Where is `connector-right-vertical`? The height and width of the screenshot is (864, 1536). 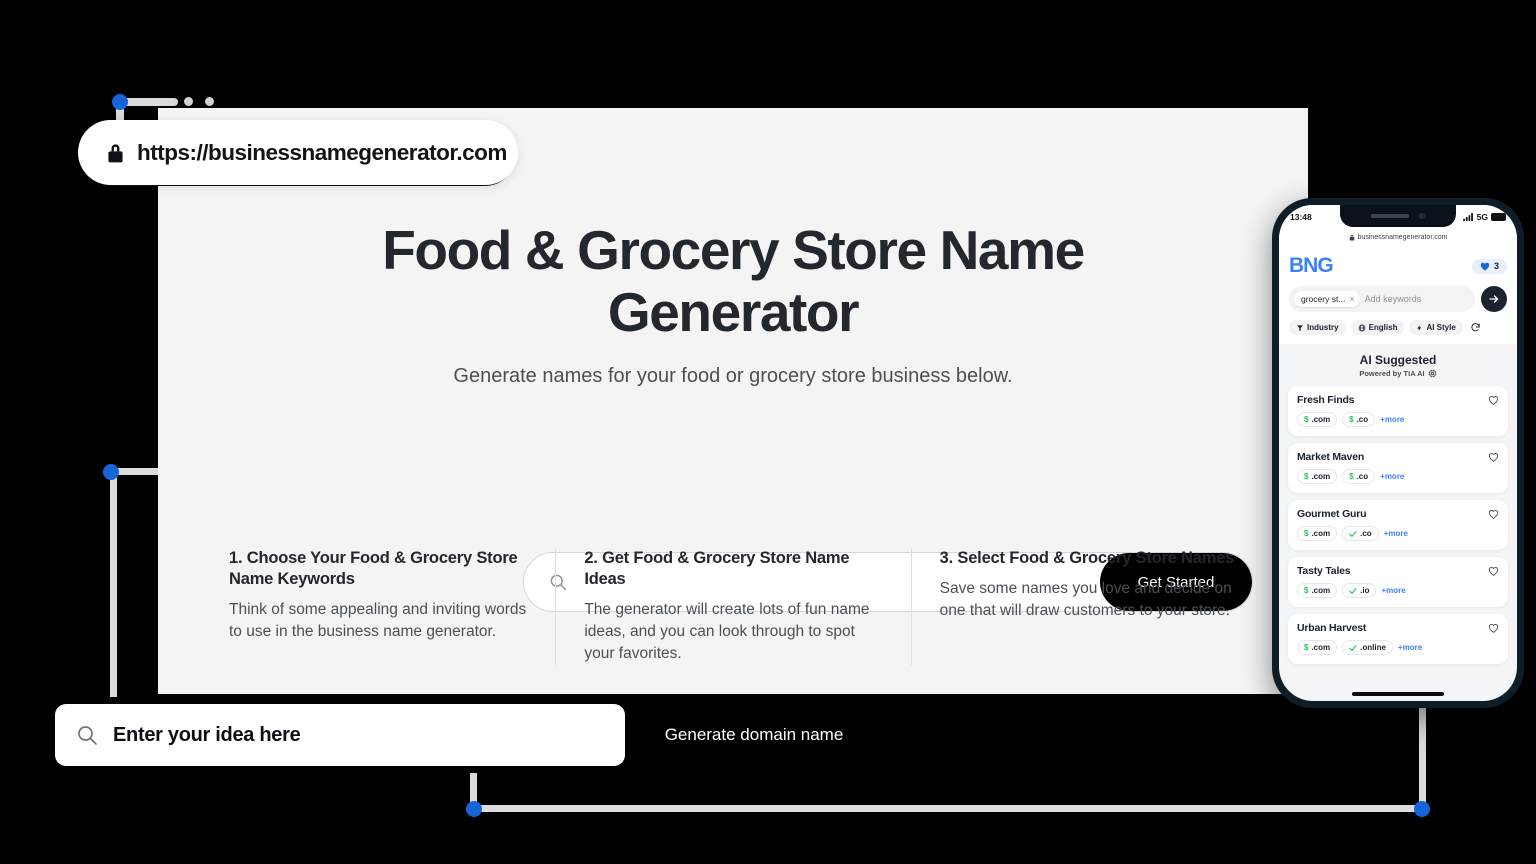 connector-right-vertical is located at coordinates (1422, 750).